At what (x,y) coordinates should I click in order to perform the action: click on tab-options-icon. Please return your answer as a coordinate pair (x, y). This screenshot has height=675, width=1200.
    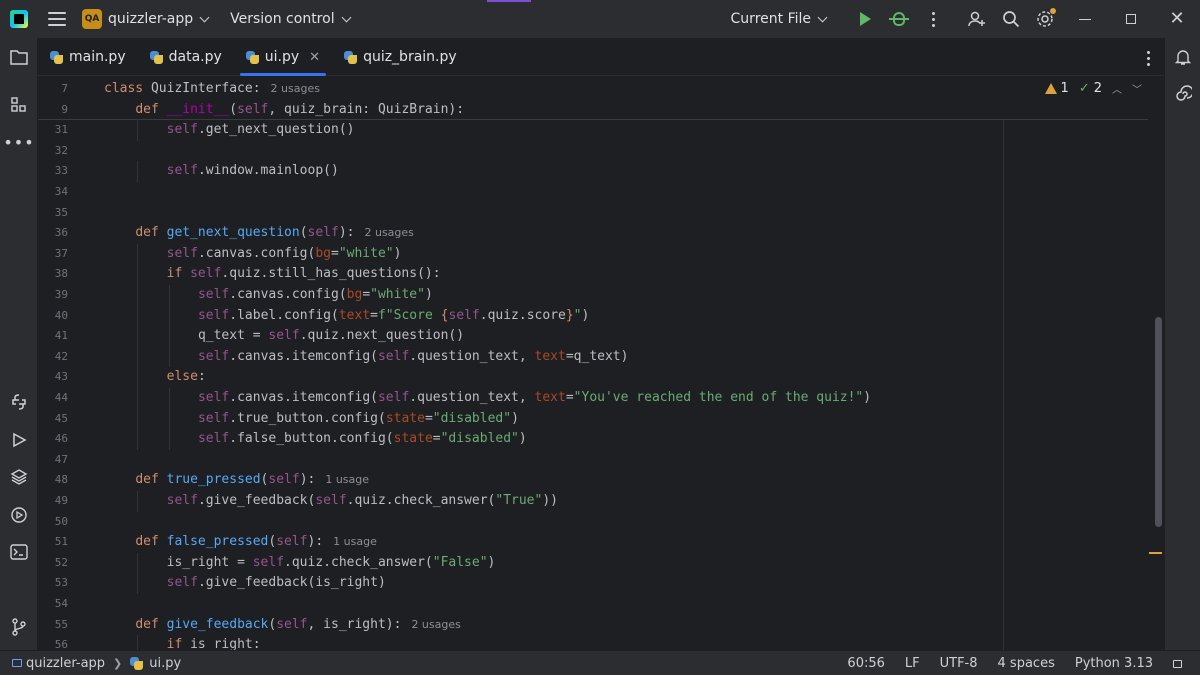
    Looking at the image, I should click on (1148, 58).